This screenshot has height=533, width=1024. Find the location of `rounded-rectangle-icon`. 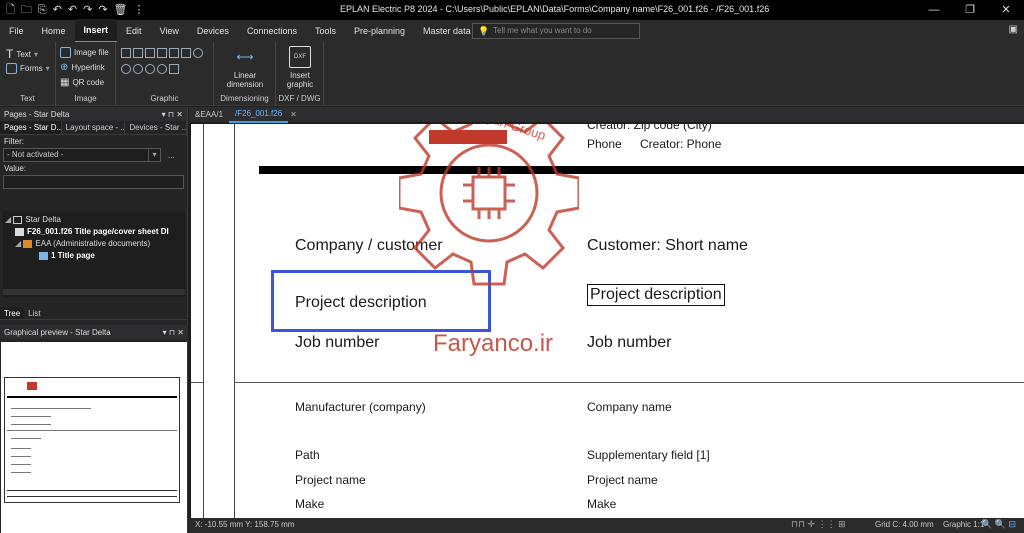

rounded-rectangle-icon is located at coordinates (186, 53).